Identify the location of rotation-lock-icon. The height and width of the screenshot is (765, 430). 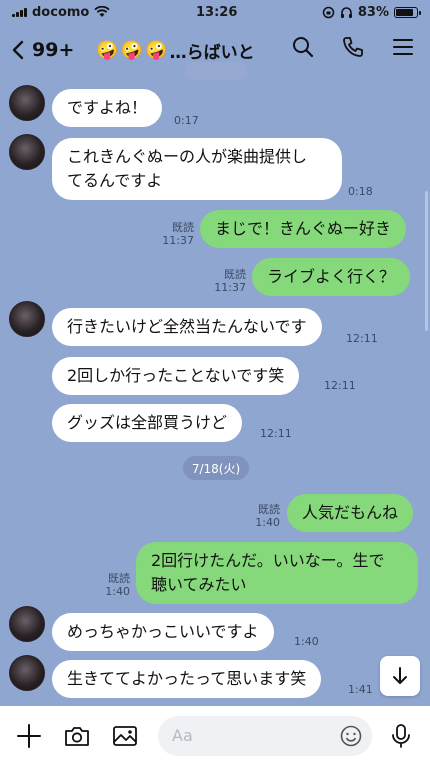
(328, 12).